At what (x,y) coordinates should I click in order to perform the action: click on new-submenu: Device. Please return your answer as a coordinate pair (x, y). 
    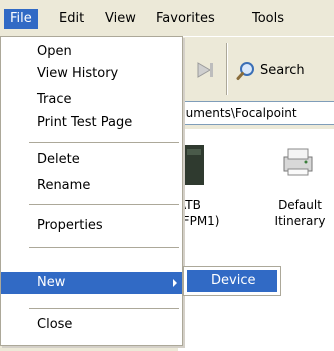
    Looking at the image, I should click on (232, 281).